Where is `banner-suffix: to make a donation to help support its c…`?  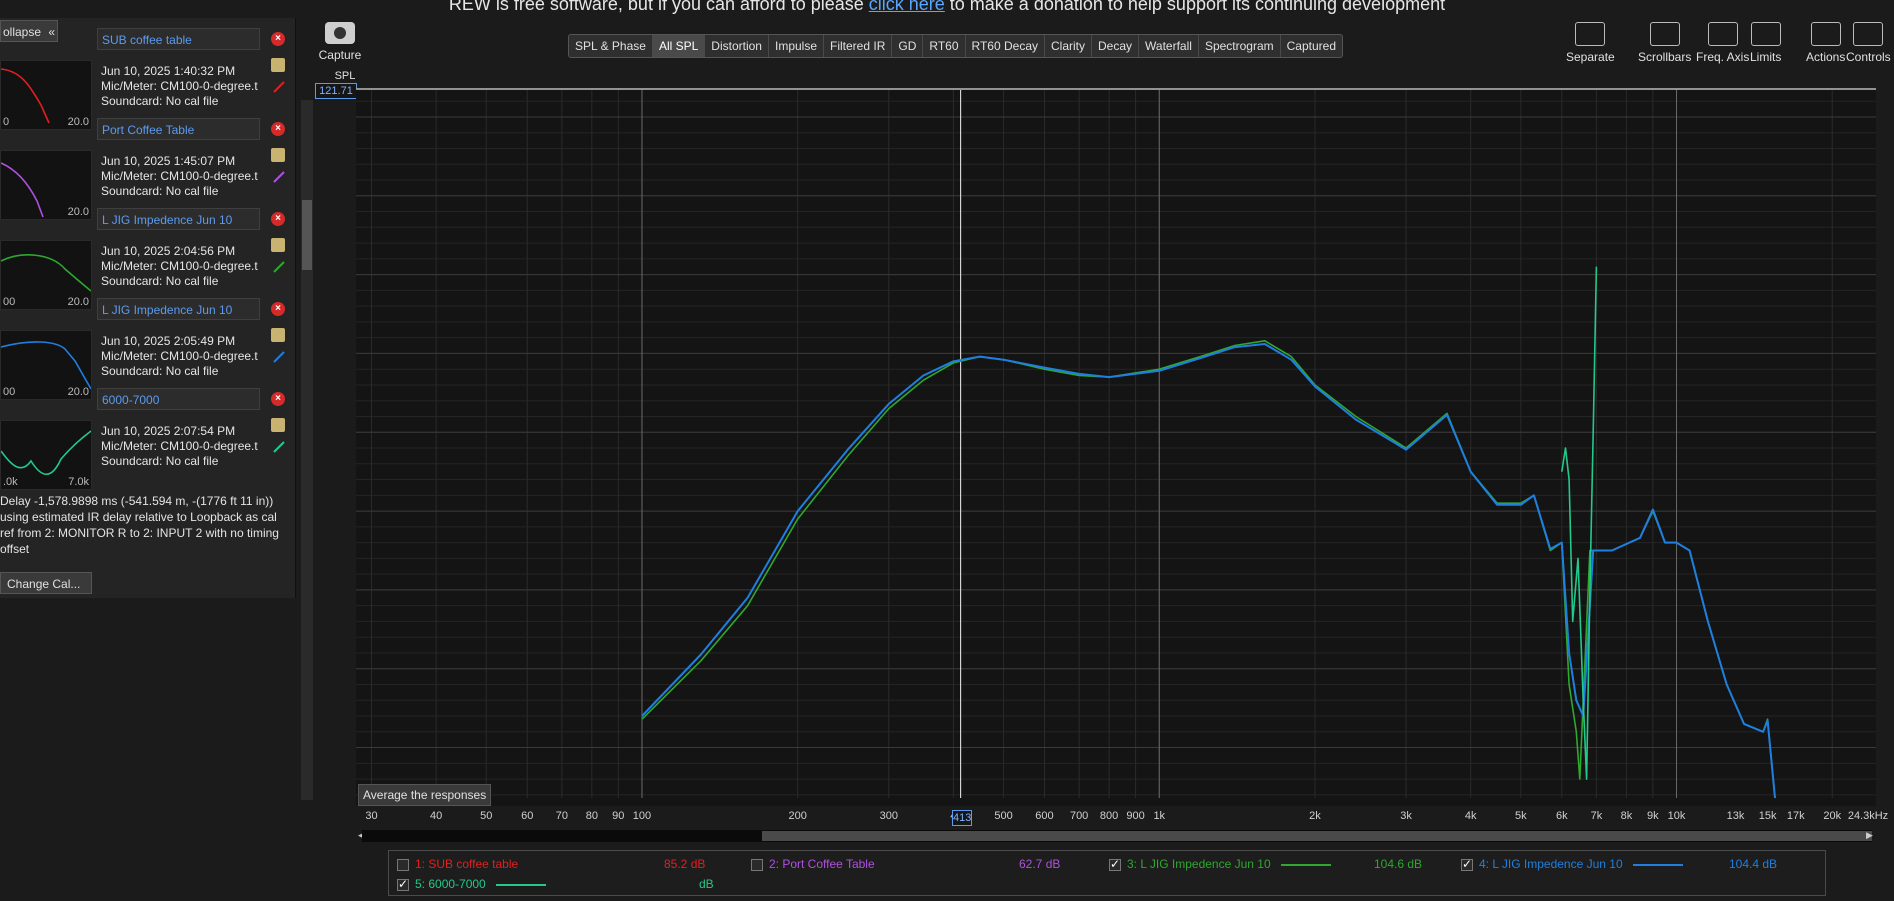
banner-suffix: to make a donation to help support its c… is located at coordinates (1195, 7).